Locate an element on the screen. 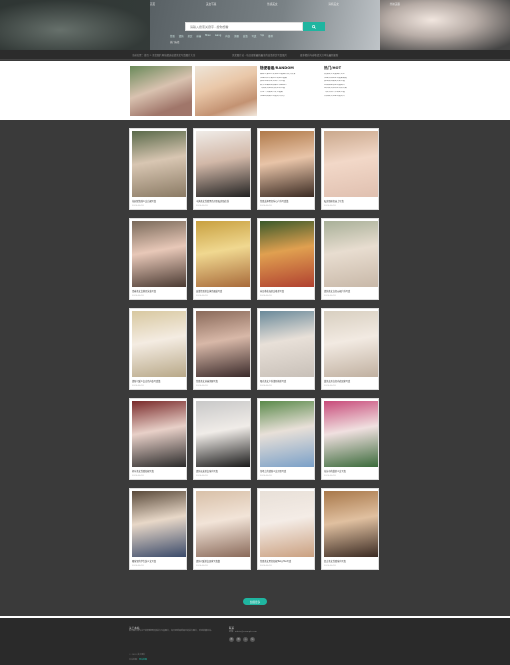 The width and height of the screenshot is (510, 665). list-item: 性感内衣模特写真大片欣赏 is located at coordinates (291, 97).